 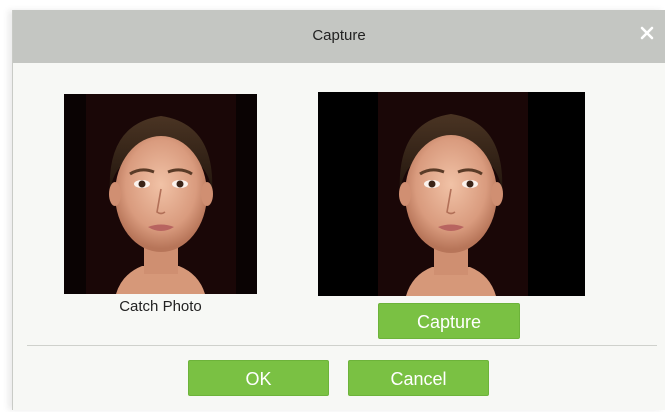 What do you see at coordinates (647, 33) in the screenshot?
I see `close-icon` at bounding box center [647, 33].